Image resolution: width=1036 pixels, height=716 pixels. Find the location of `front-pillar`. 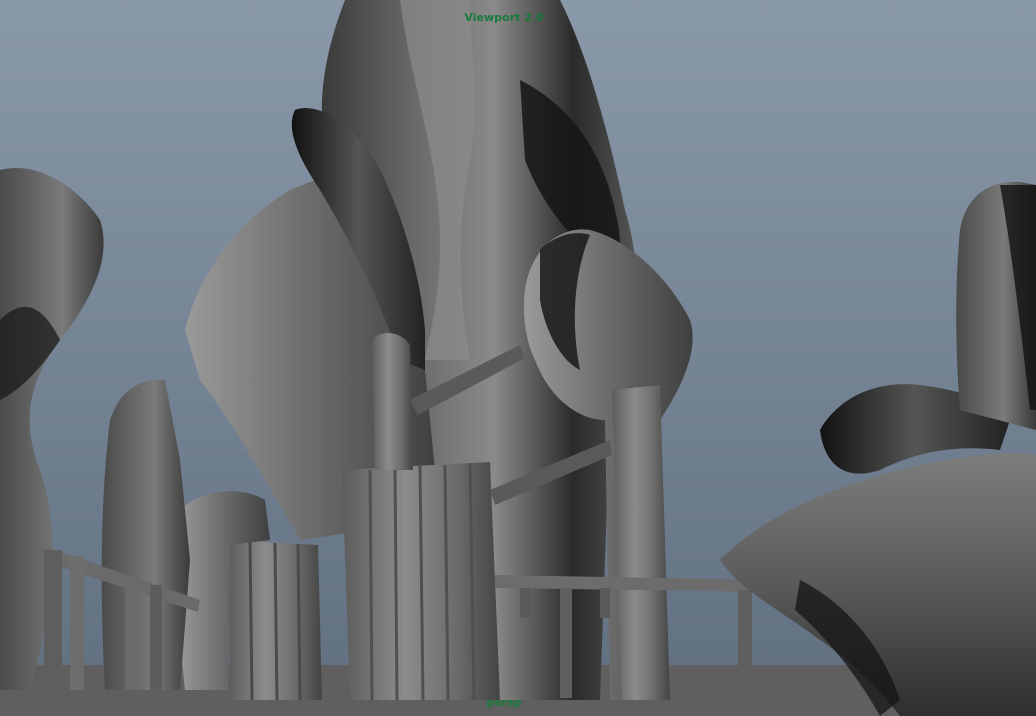

front-pillar is located at coordinates (392, 401).